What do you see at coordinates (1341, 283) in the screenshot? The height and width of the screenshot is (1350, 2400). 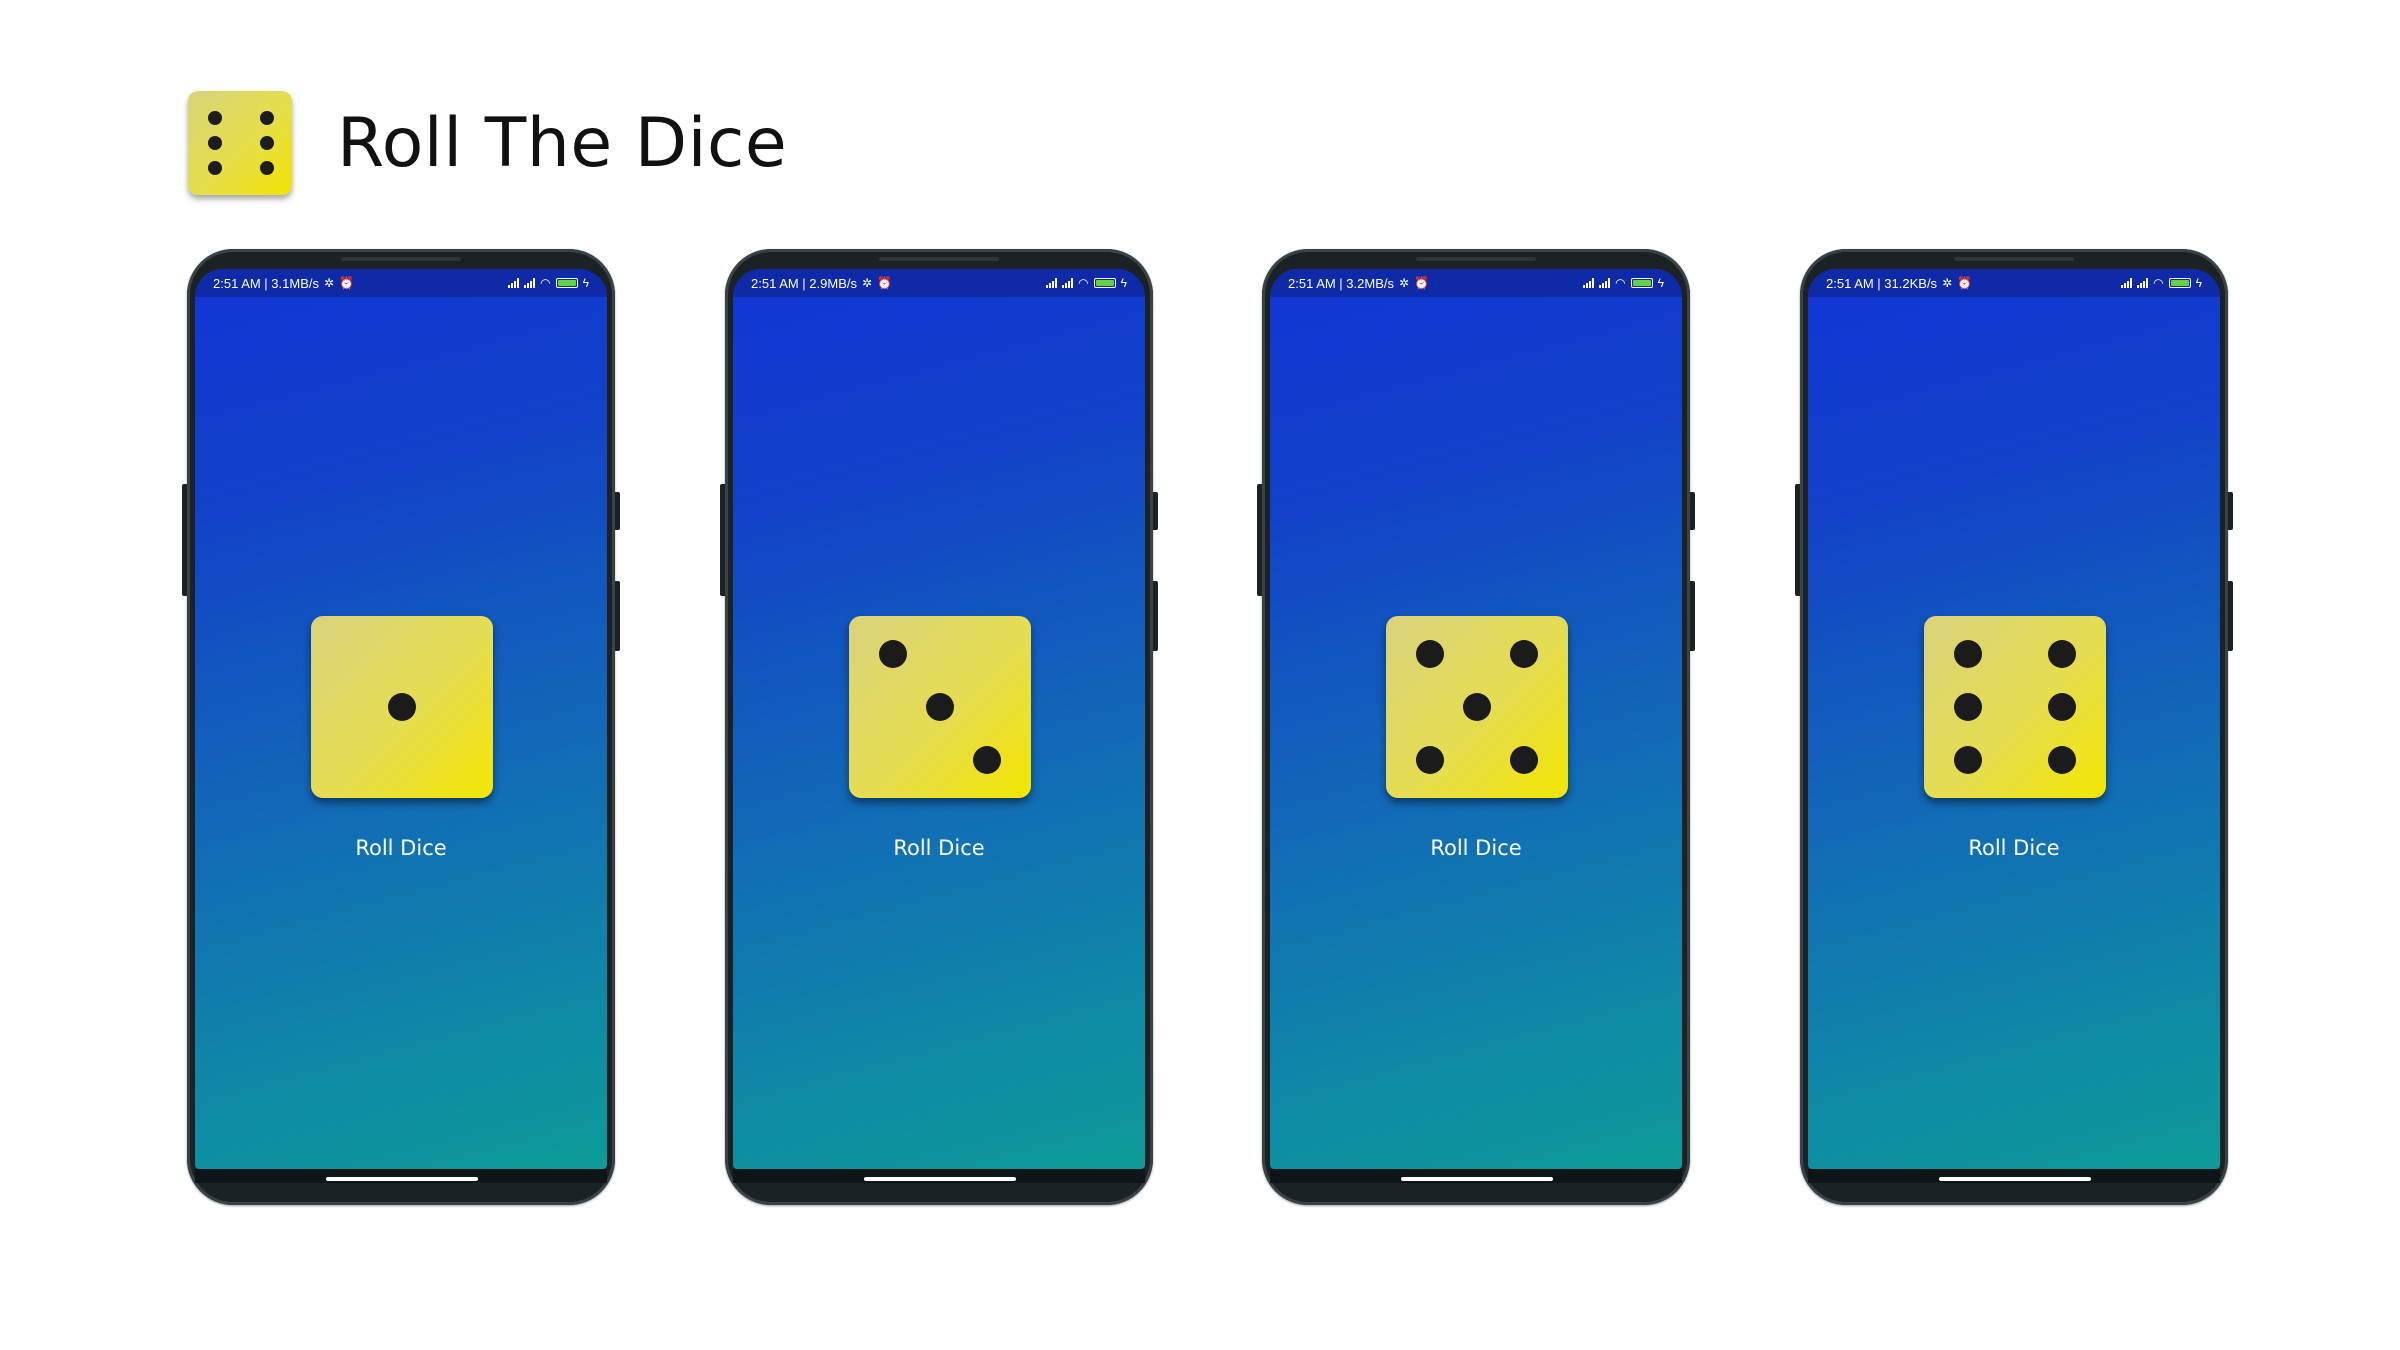 I see `status-time-speed: 2:51 AM | 3.2MB/s` at bounding box center [1341, 283].